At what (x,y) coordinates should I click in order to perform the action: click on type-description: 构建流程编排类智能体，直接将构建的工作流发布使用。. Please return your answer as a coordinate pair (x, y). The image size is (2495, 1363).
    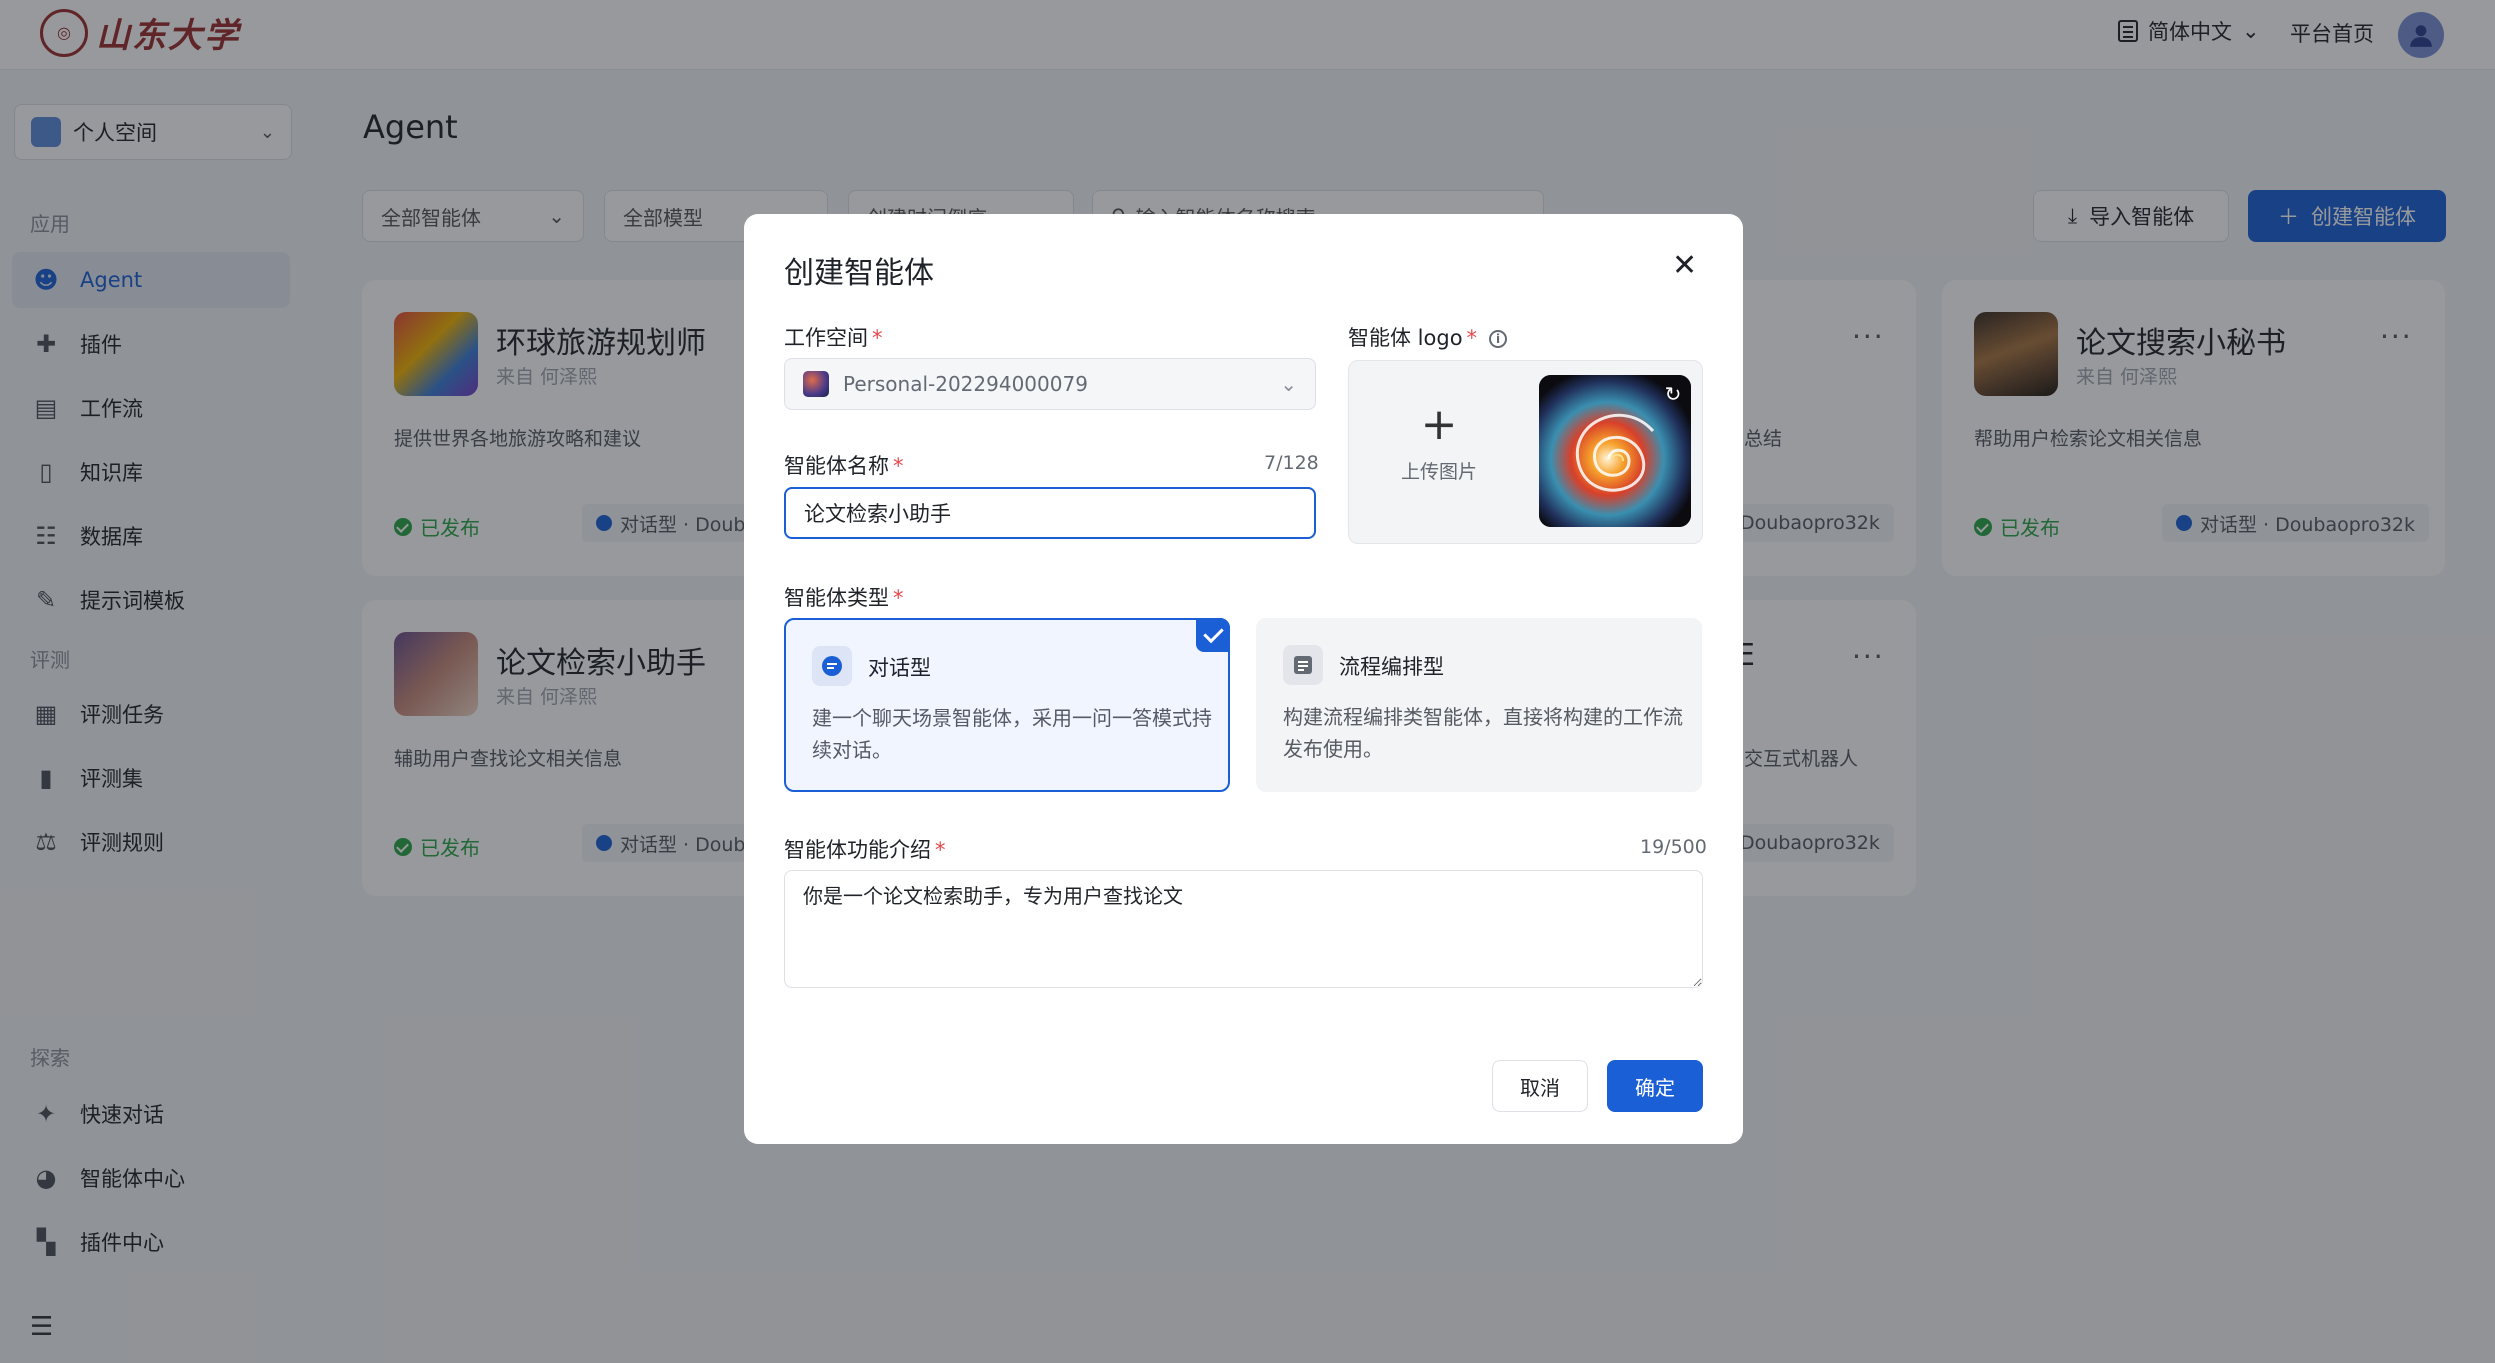
    Looking at the image, I should click on (1483, 733).